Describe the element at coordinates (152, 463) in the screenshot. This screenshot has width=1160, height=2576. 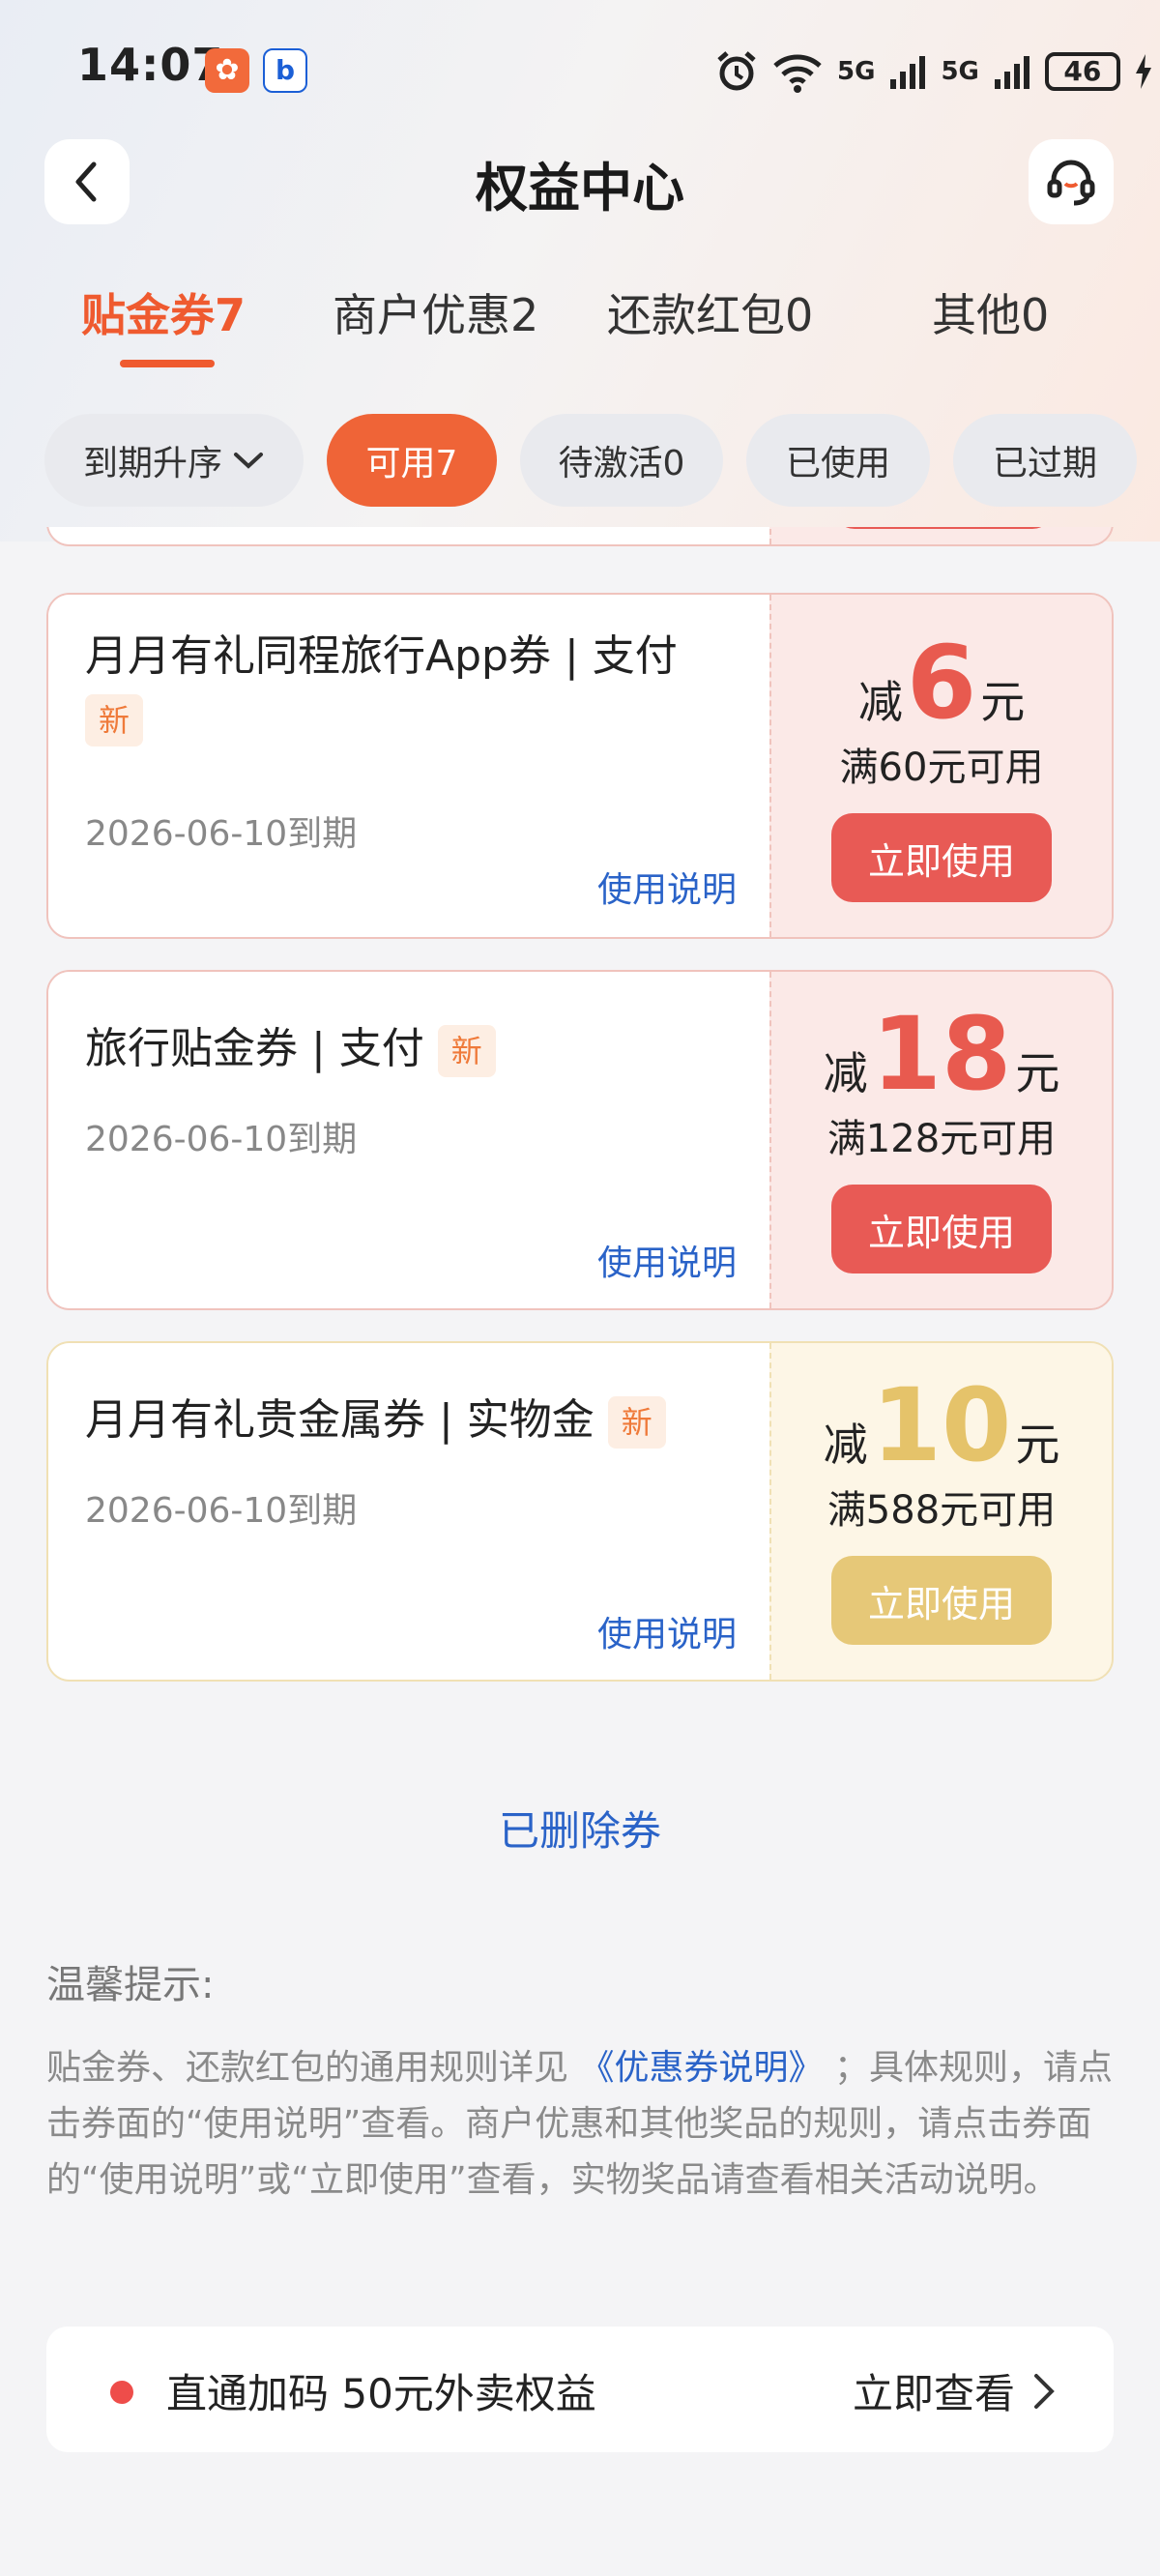
I see `sort-label: 到期升序` at that location.